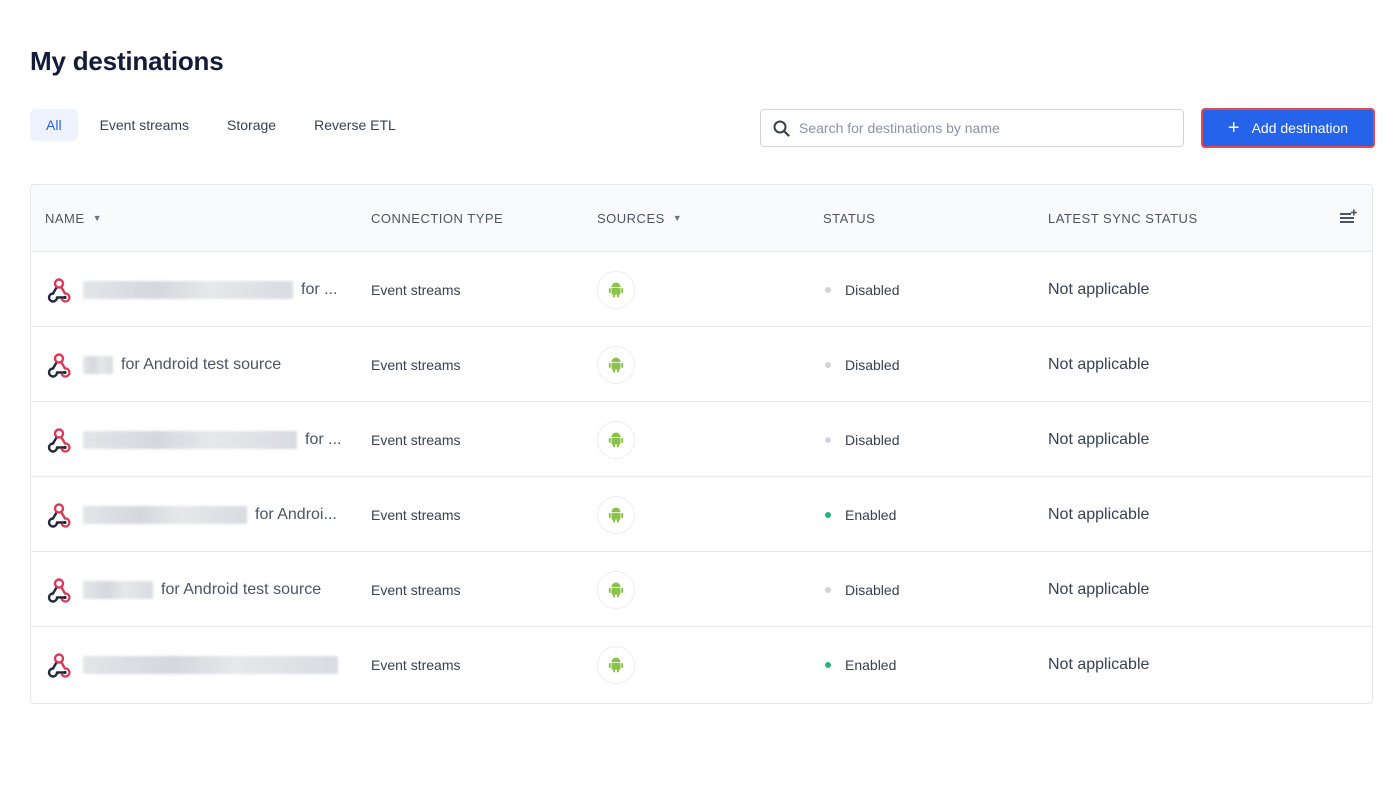 Image resolution: width=1400 pixels, height=800 pixels. Describe the element at coordinates (781, 128) in the screenshot. I see `search-icon` at that location.